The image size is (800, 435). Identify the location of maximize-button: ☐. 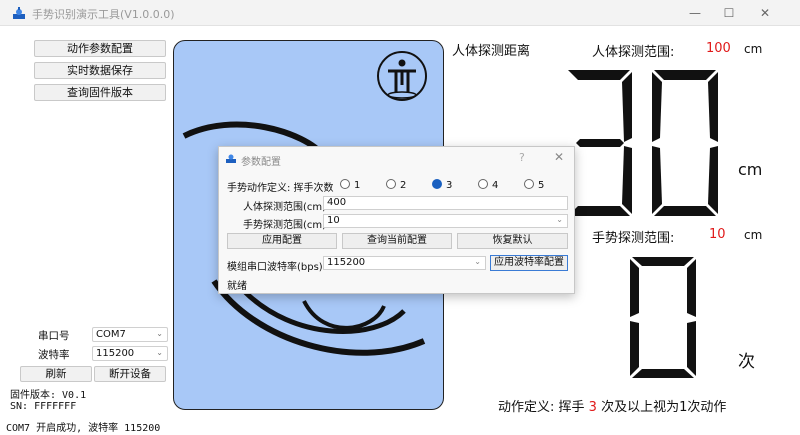
(729, 13).